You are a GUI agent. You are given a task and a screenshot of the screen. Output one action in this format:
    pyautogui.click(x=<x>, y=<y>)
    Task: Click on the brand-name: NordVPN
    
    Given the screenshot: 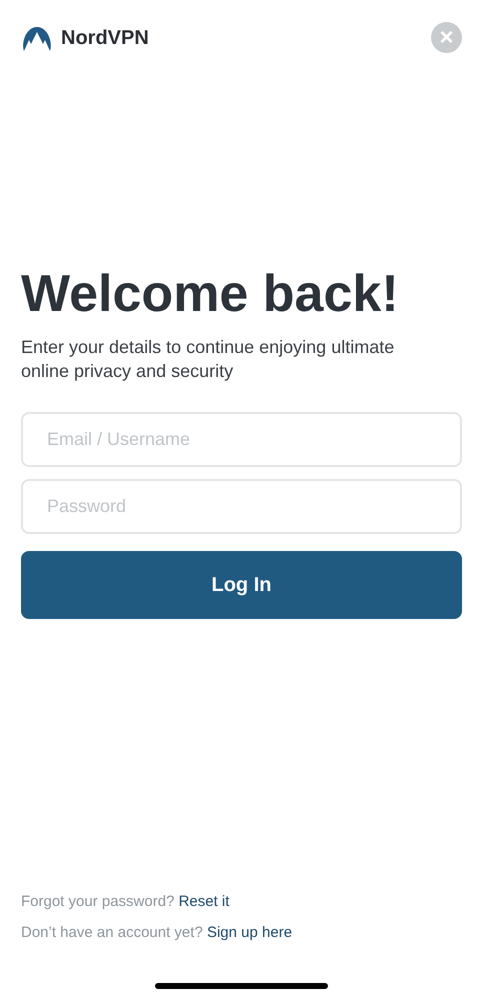 What is the action you would take?
    pyautogui.click(x=105, y=38)
    